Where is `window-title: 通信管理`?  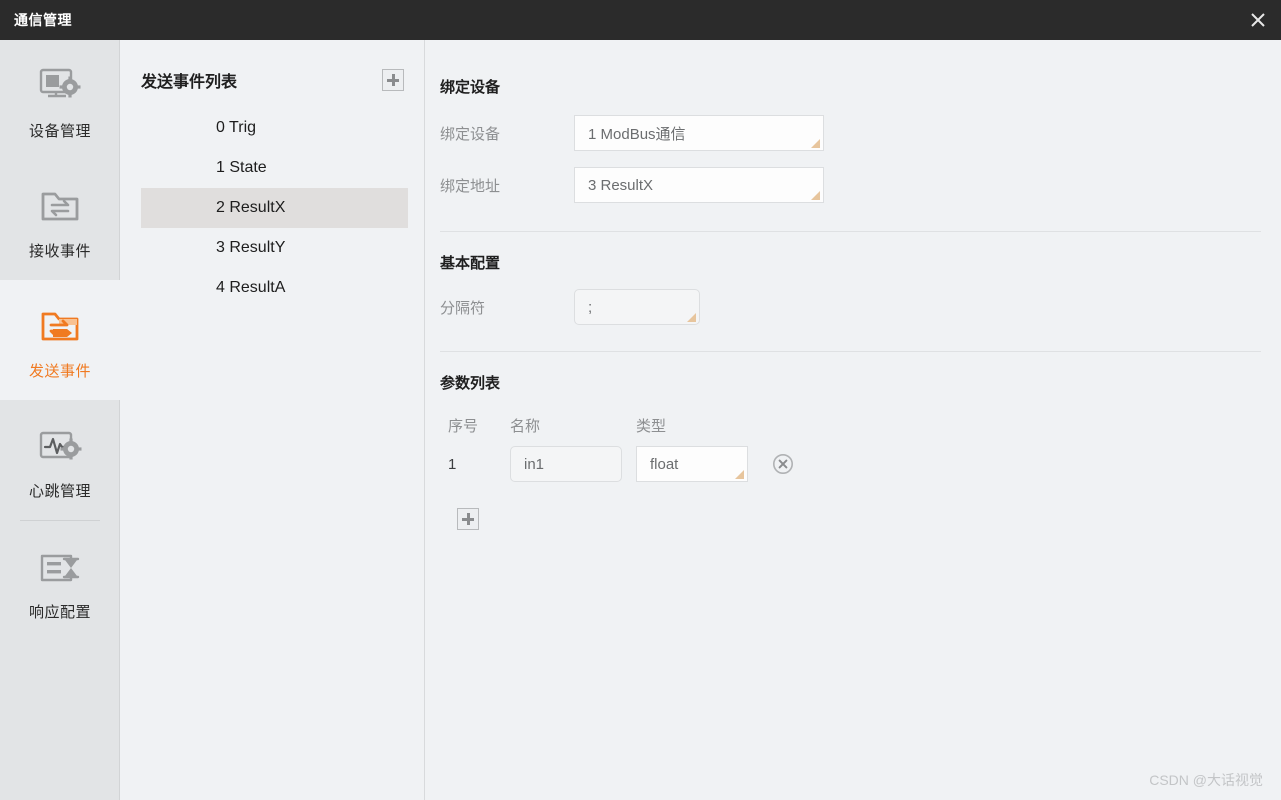 window-title: 通信管理 is located at coordinates (43, 20).